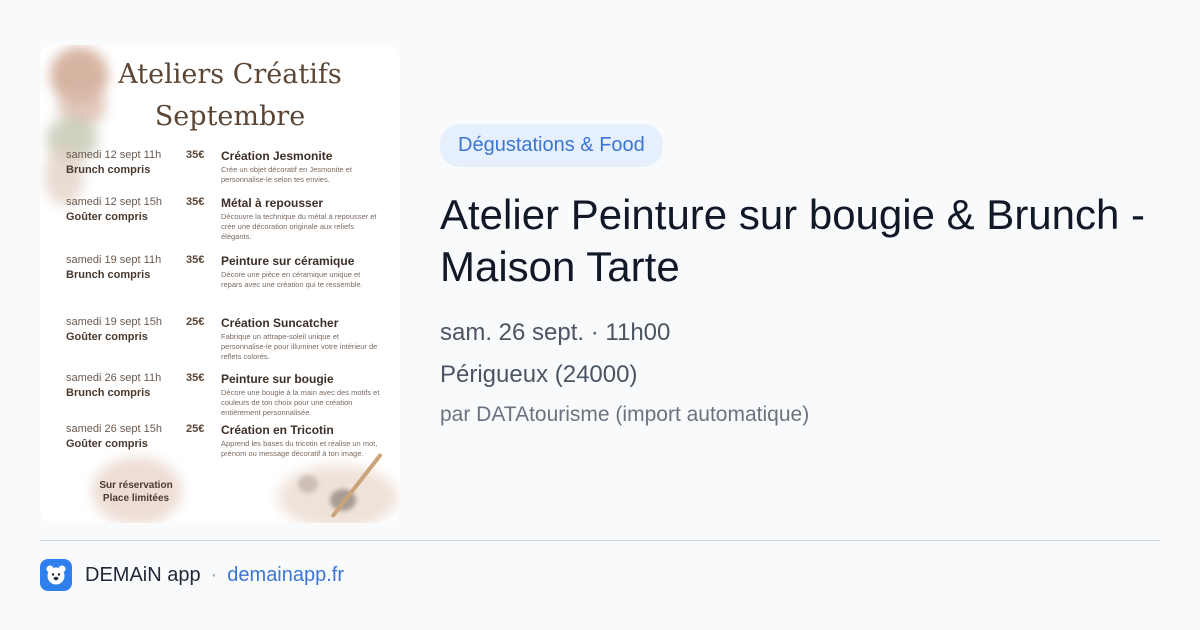  What do you see at coordinates (555, 332) in the screenshot?
I see `event-datetime: sam. 26 sept. · 11h00` at bounding box center [555, 332].